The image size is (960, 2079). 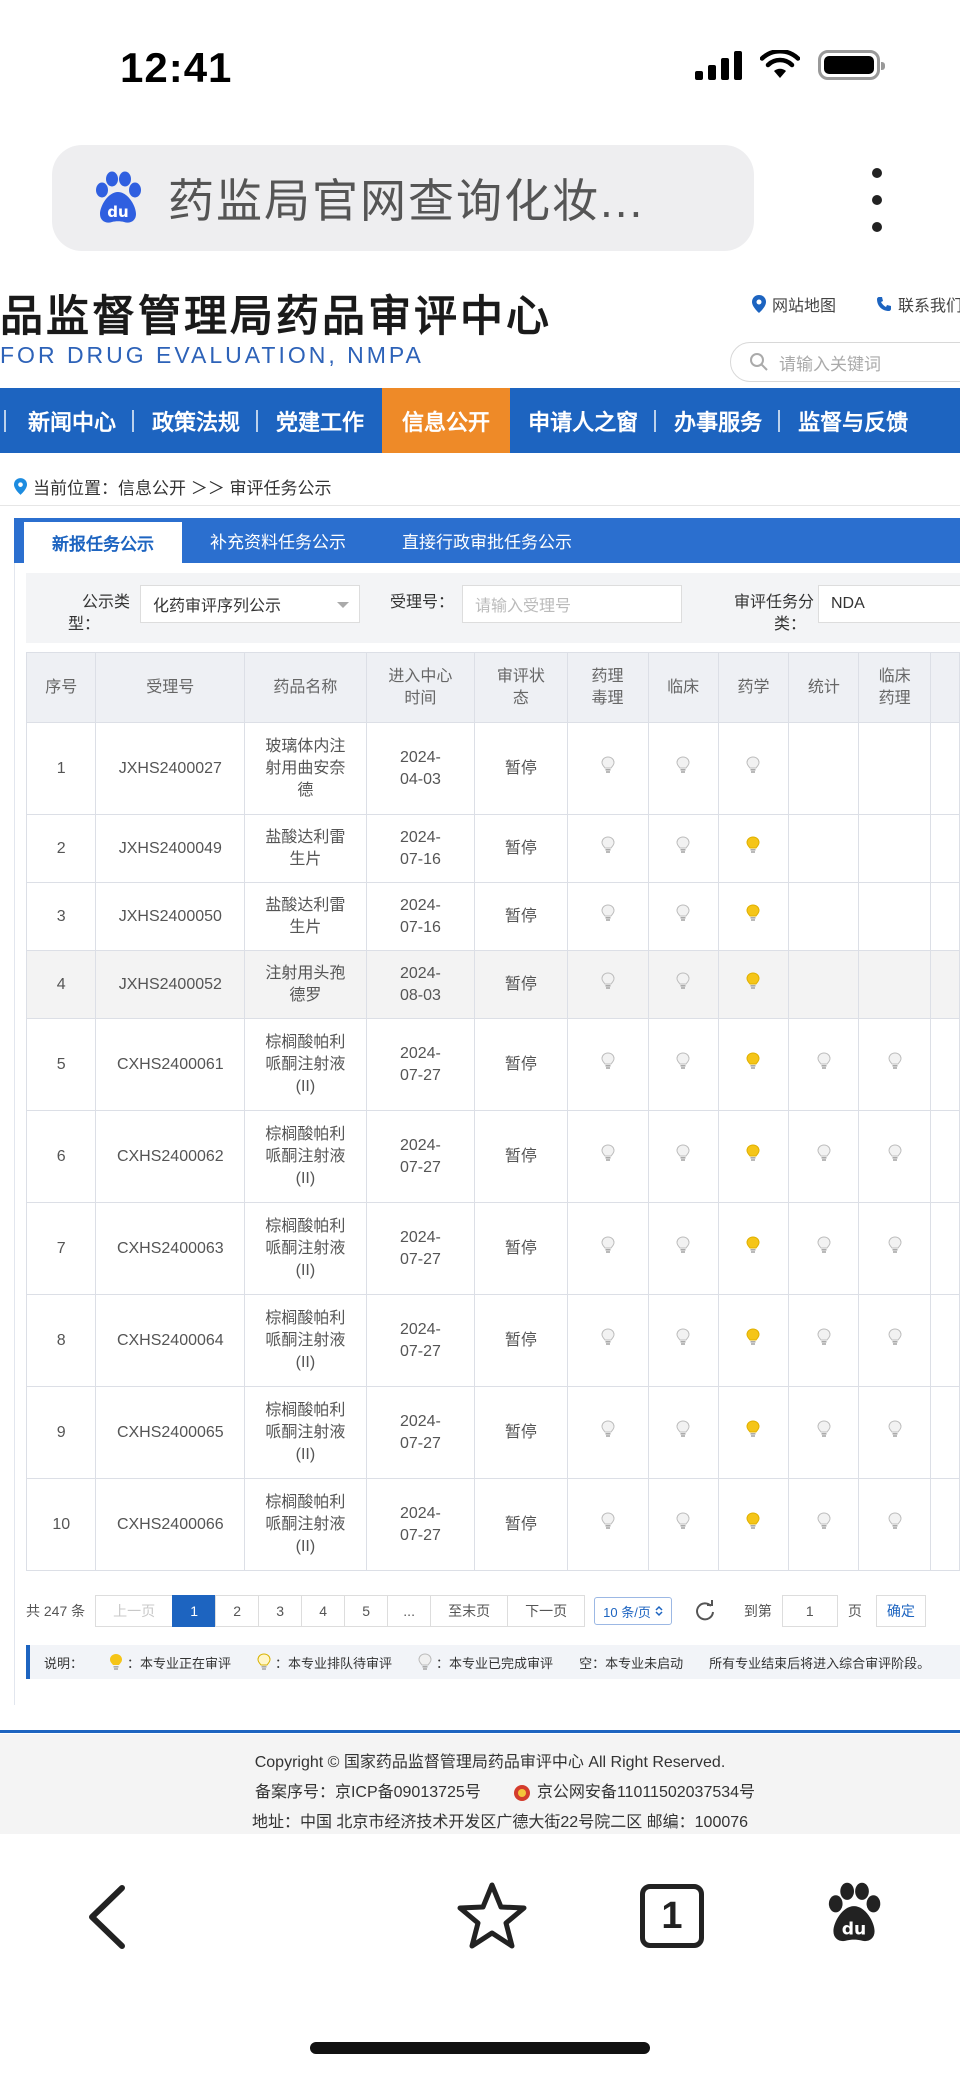 I want to click on site-search-input: 请输入关键词, so click(x=845, y=362).